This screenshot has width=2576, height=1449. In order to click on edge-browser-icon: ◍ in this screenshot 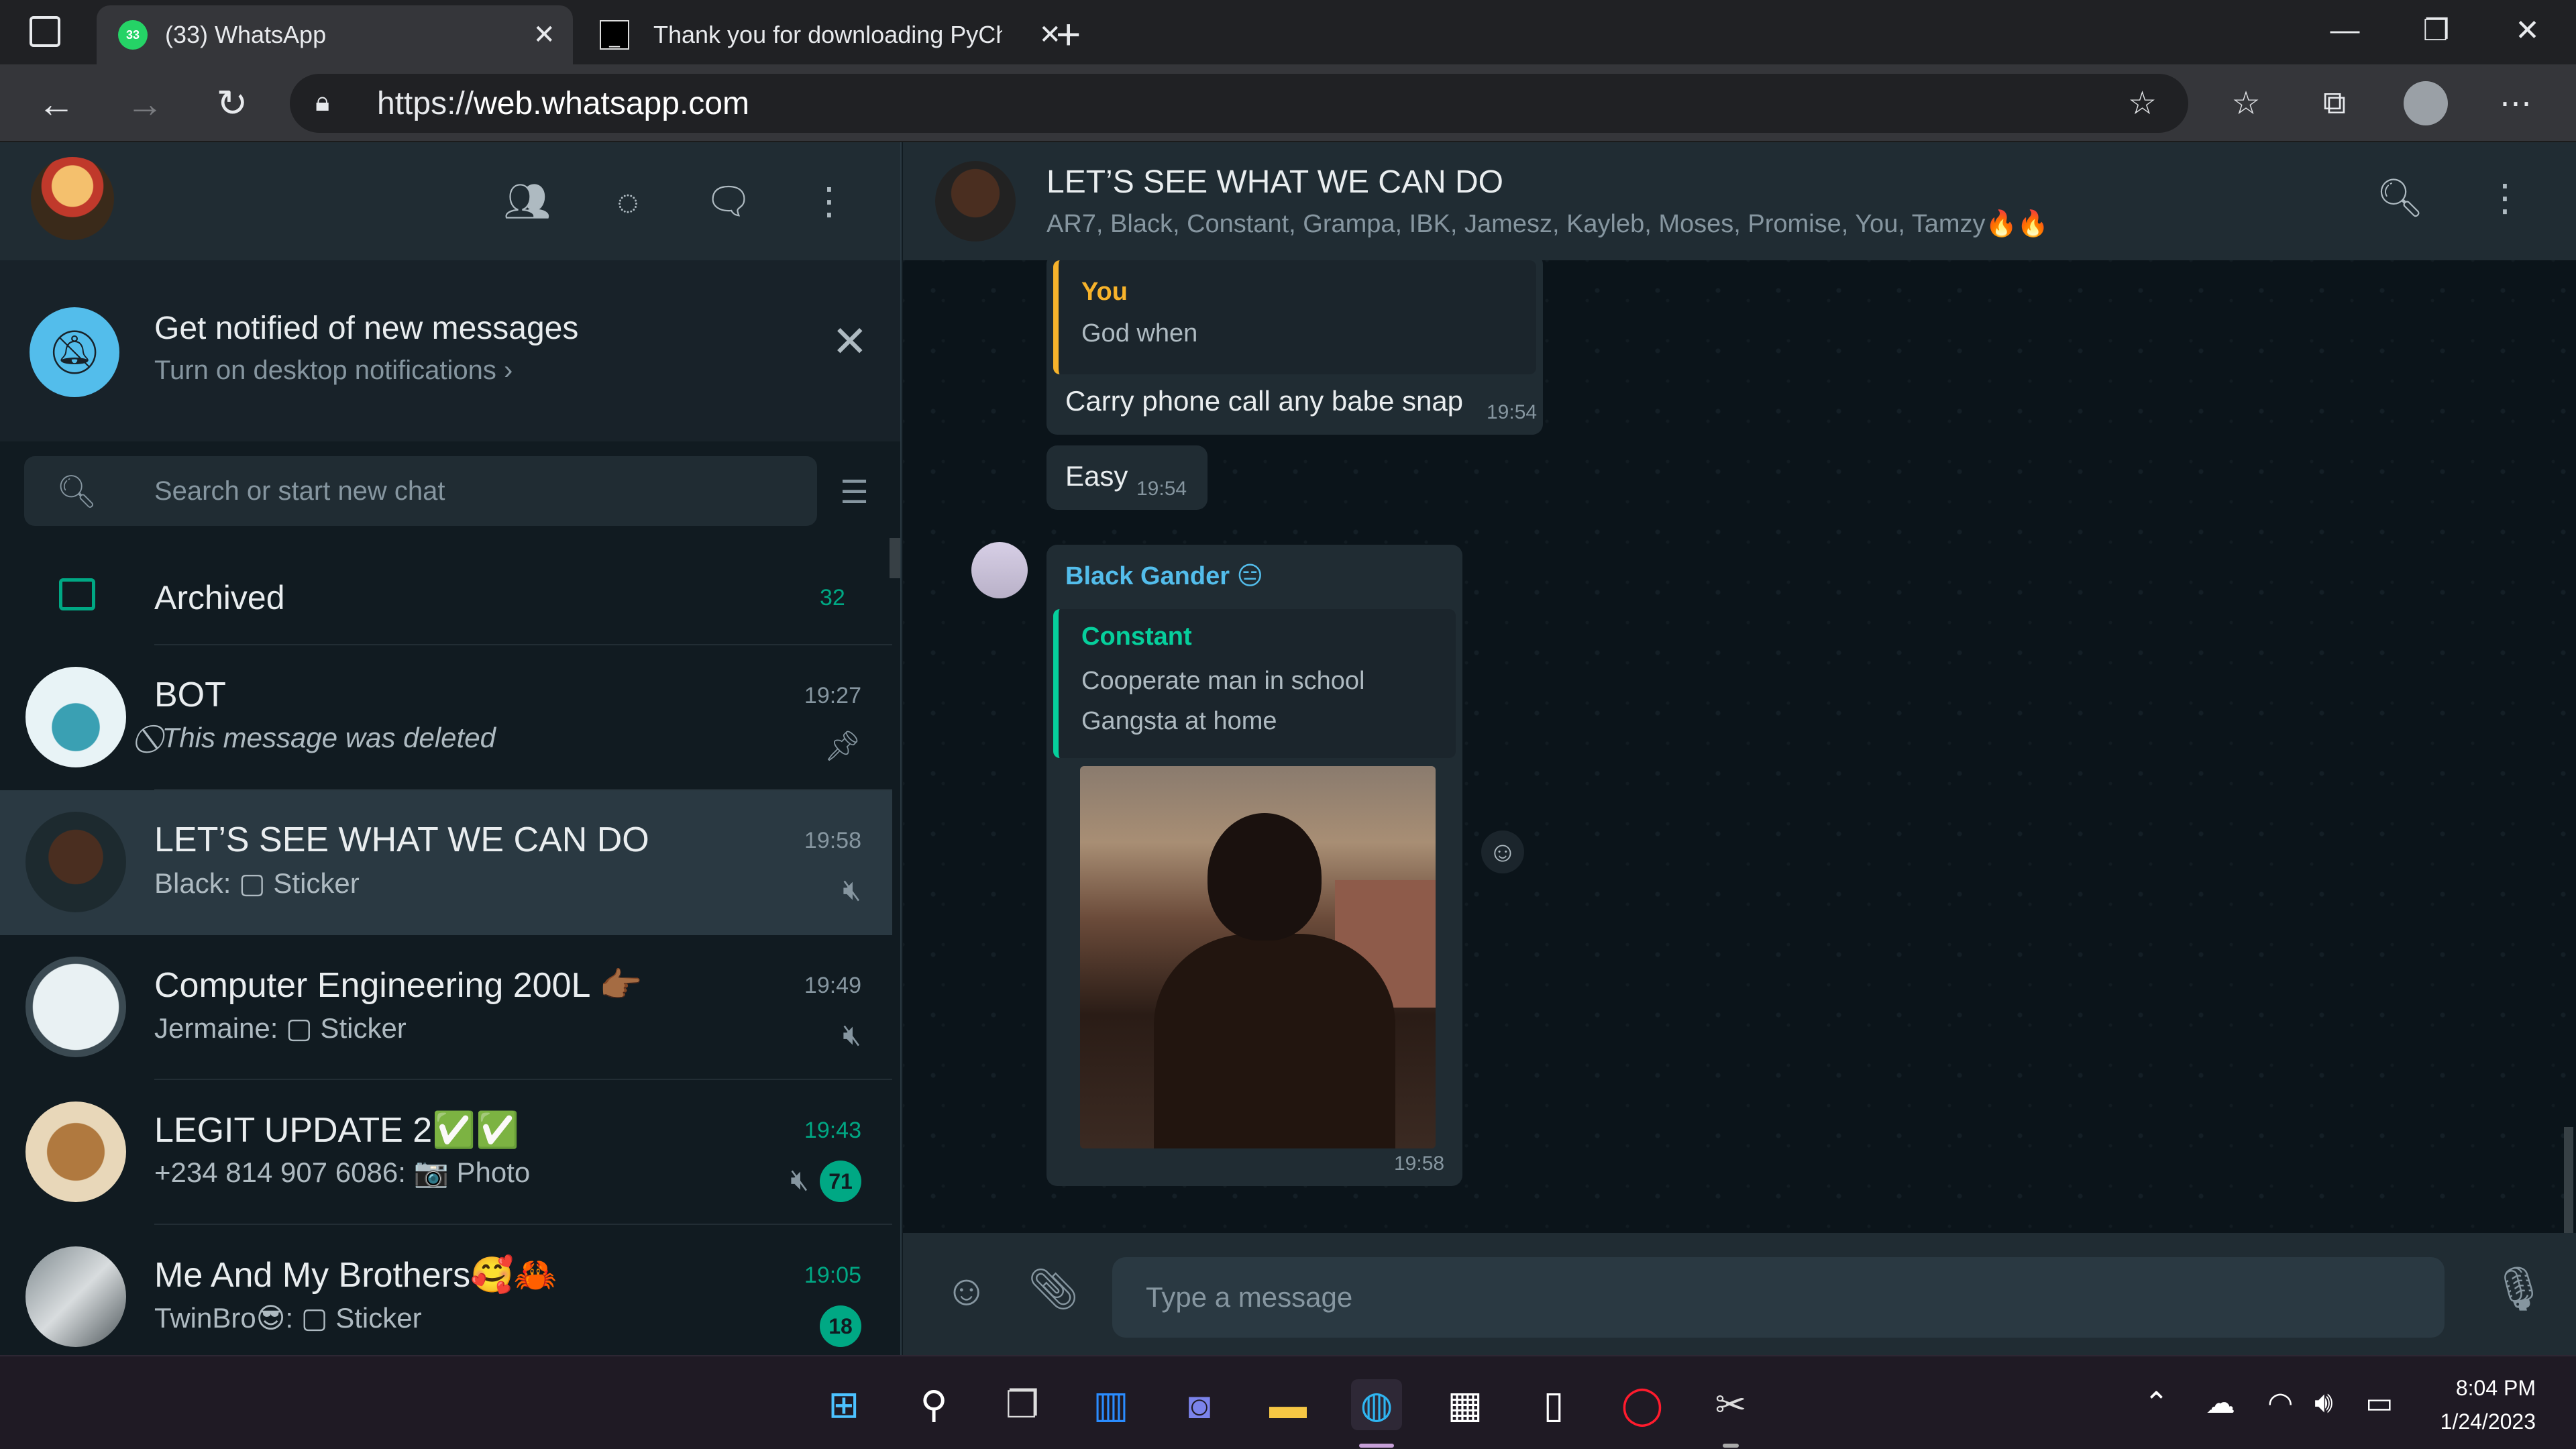, I will do `click(1376, 1404)`.